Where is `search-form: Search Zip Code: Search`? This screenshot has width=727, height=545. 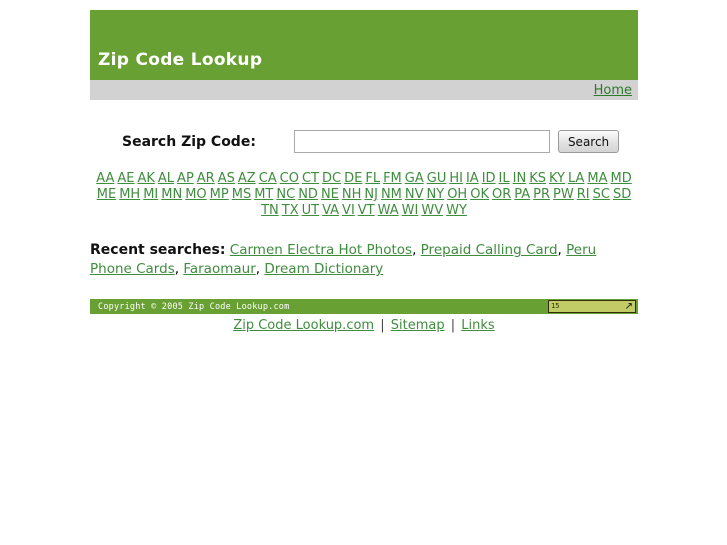
search-form: Search Zip Code: Search is located at coordinates (364, 141).